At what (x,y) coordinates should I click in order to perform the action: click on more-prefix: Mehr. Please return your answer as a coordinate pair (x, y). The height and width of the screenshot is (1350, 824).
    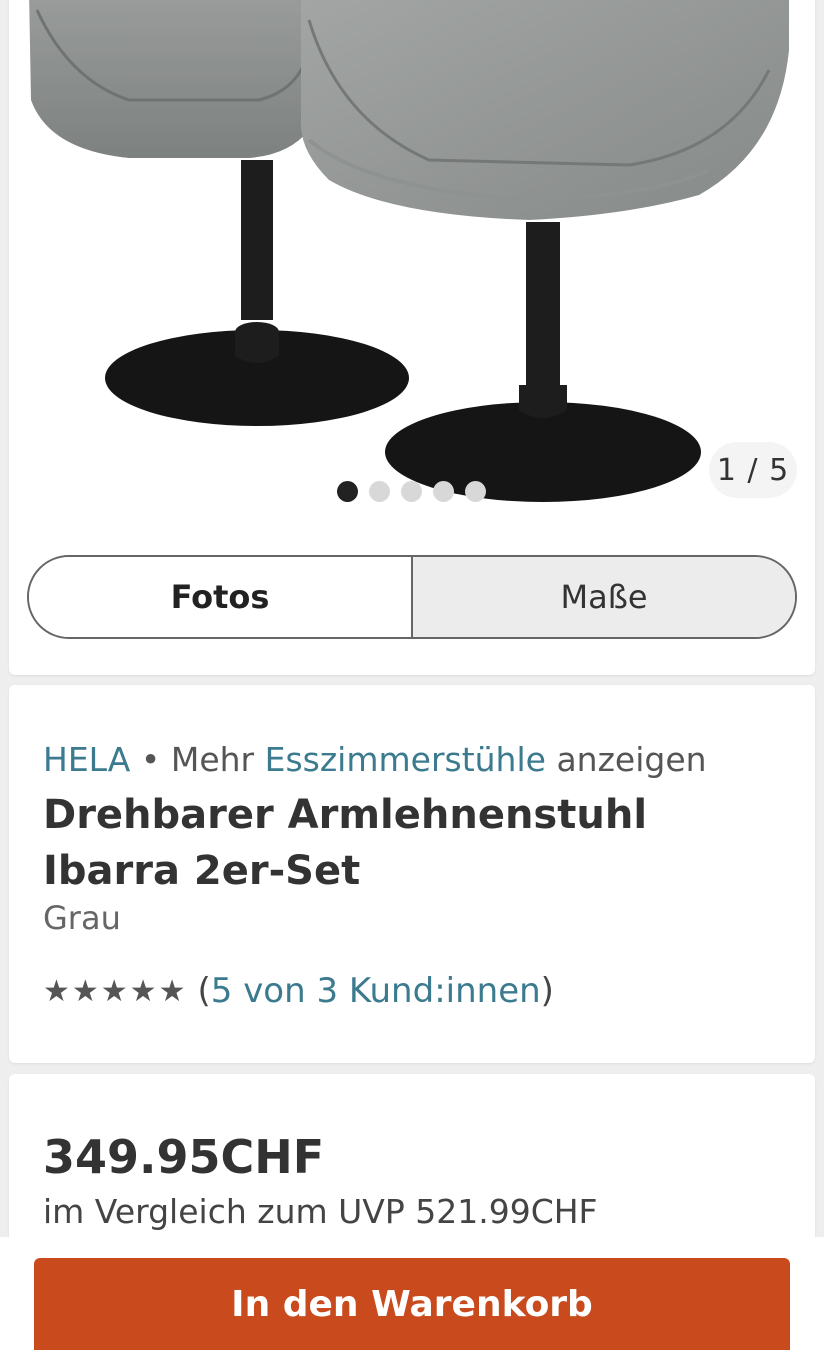
    Looking at the image, I should click on (212, 759).